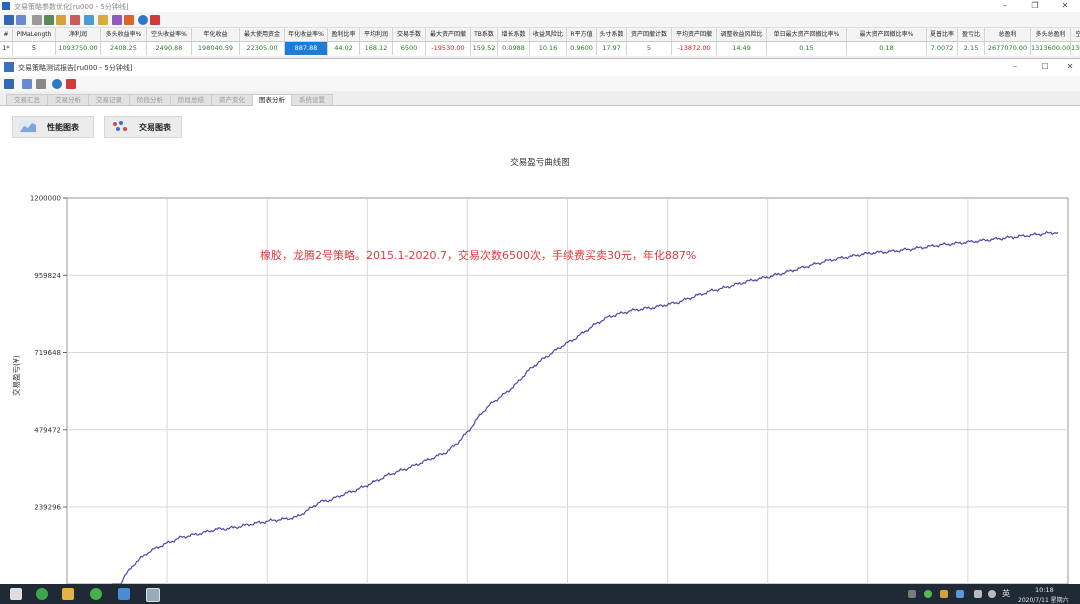 The image size is (1080, 604). Describe the element at coordinates (344, 34) in the screenshot. I see `grid-header-cell: 盈利比率` at that location.